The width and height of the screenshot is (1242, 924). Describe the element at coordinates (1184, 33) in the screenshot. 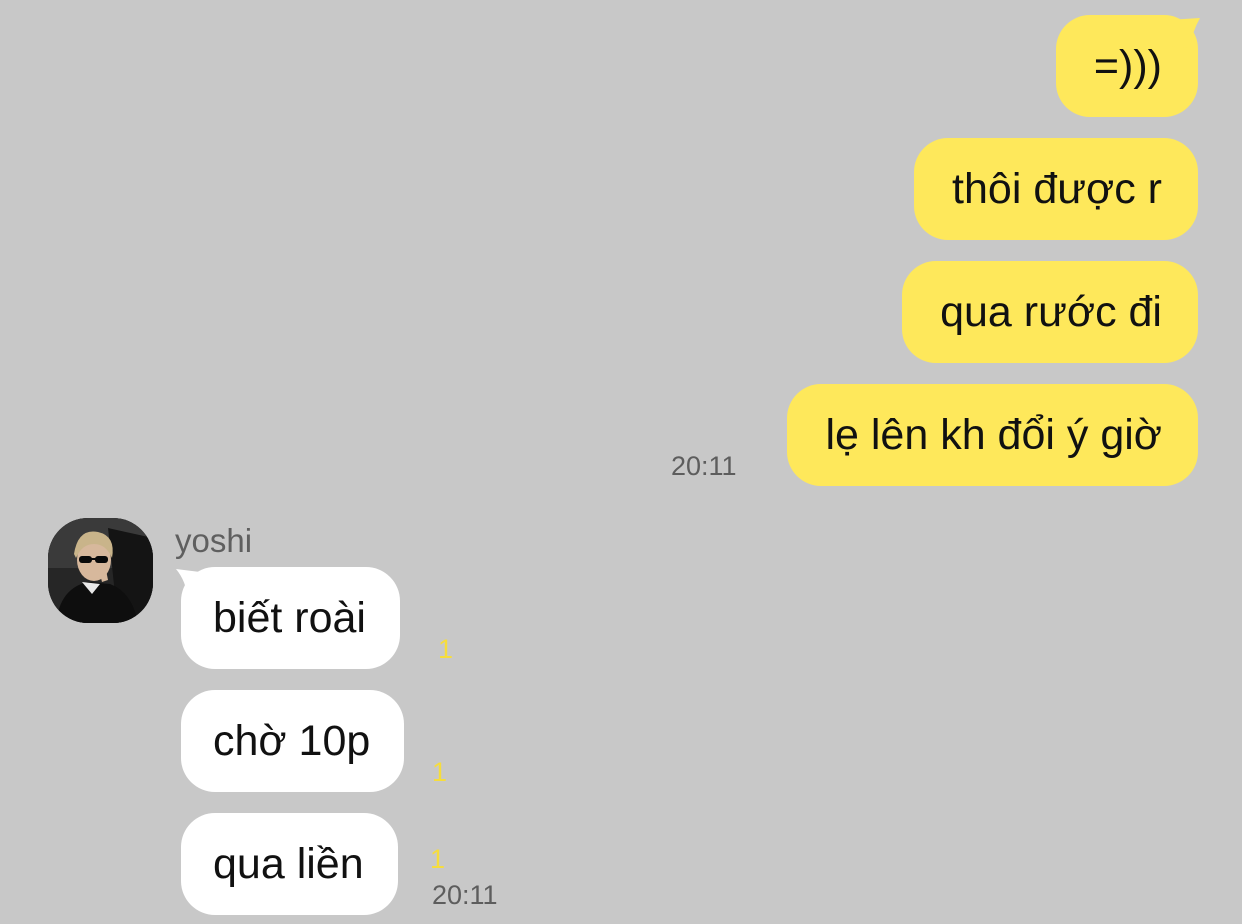

I see `bubble-tail-icon` at that location.